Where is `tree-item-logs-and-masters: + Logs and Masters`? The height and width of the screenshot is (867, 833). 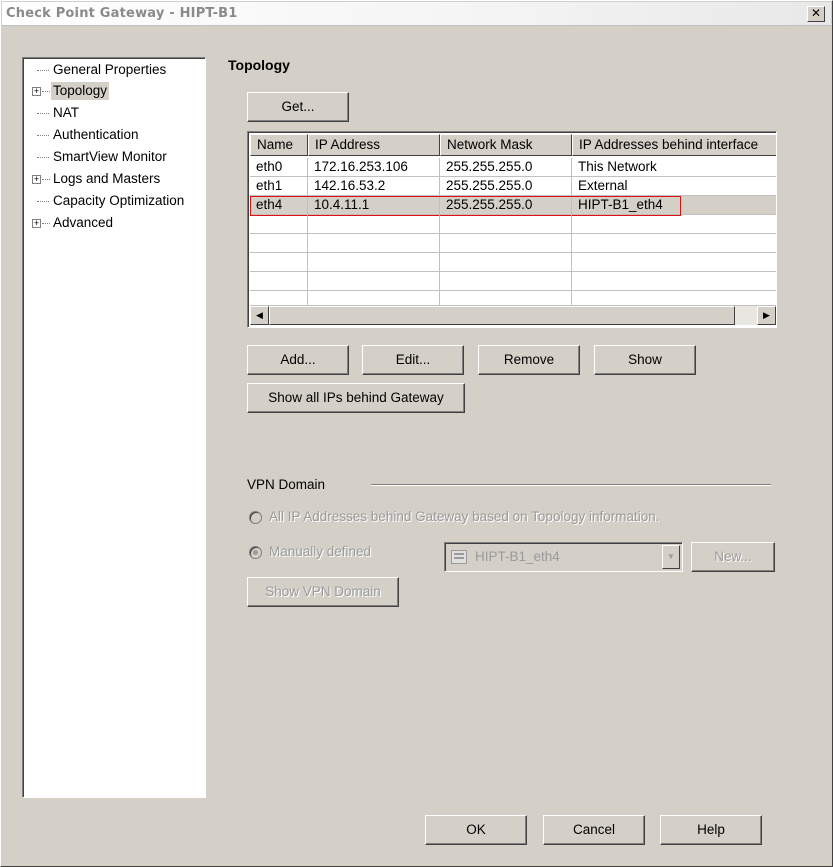 tree-item-logs-and-masters: + Logs and Masters is located at coordinates (113, 179).